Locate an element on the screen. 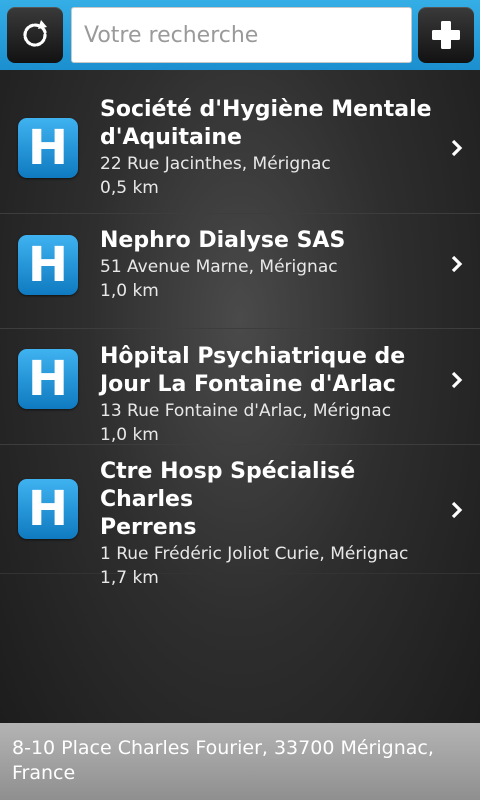 This screenshot has height=800, width=480. refresh-button is located at coordinates (35, 35).